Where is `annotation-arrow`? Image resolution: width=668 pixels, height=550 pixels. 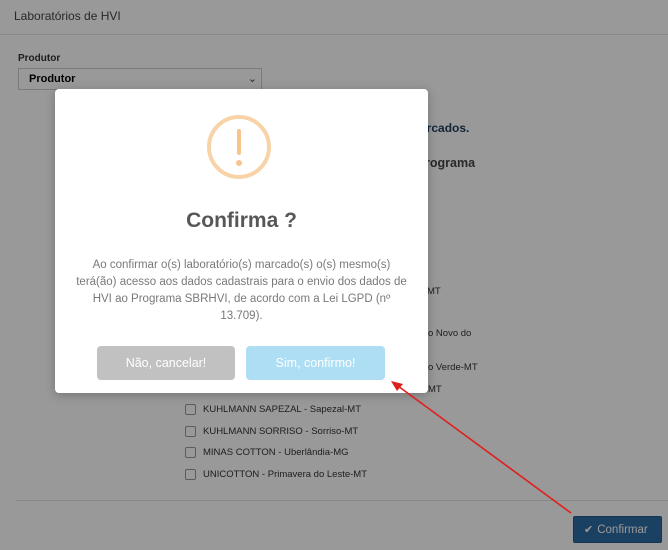
annotation-arrow is located at coordinates (481, 447).